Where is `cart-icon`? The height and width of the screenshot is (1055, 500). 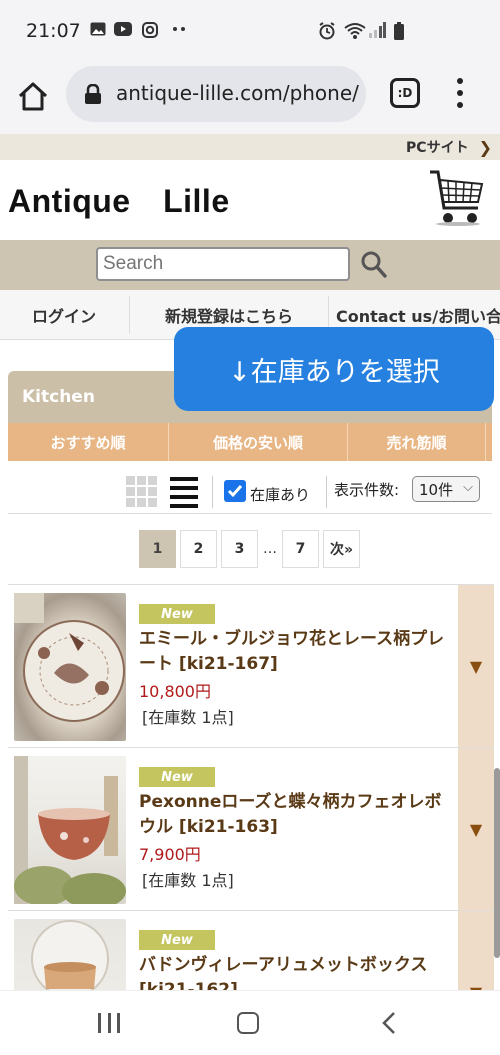
cart-icon is located at coordinates (457, 197).